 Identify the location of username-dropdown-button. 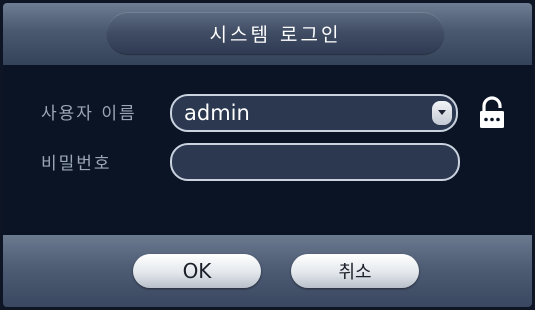
(442, 113).